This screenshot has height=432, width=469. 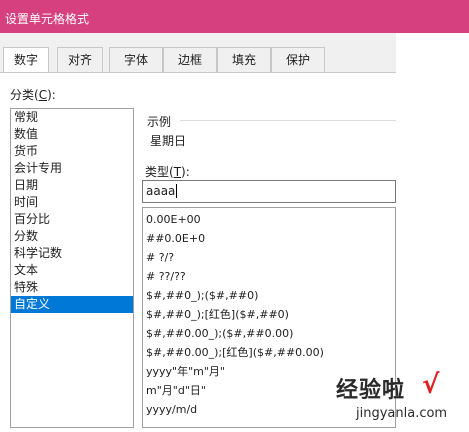 I want to click on category-item: 时间, so click(x=72, y=202).